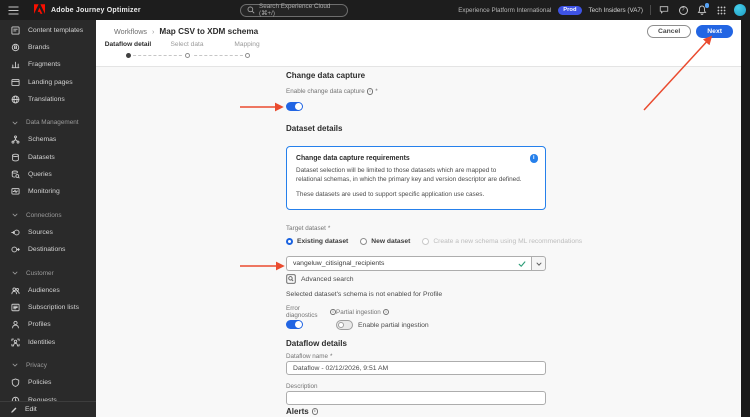 The width and height of the screenshot is (750, 417). What do you see at coordinates (683, 10) in the screenshot?
I see `help-icon` at bounding box center [683, 10].